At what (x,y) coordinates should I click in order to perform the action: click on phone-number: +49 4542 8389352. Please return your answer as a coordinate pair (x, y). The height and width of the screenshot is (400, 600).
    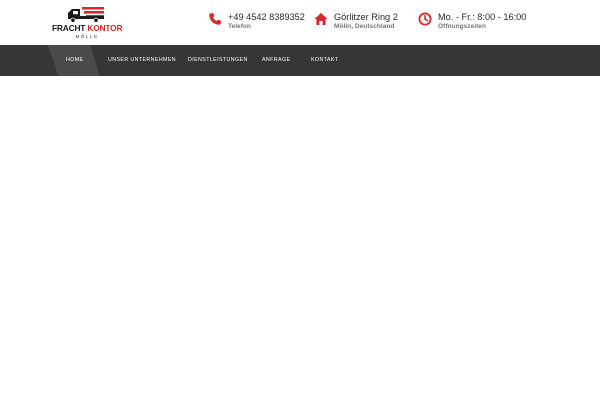
    Looking at the image, I should click on (266, 17).